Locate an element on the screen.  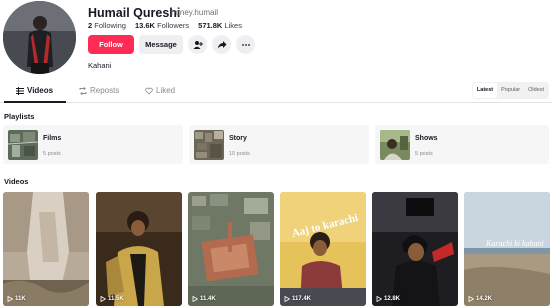
view-count: 11.4K is located at coordinates (204, 299).